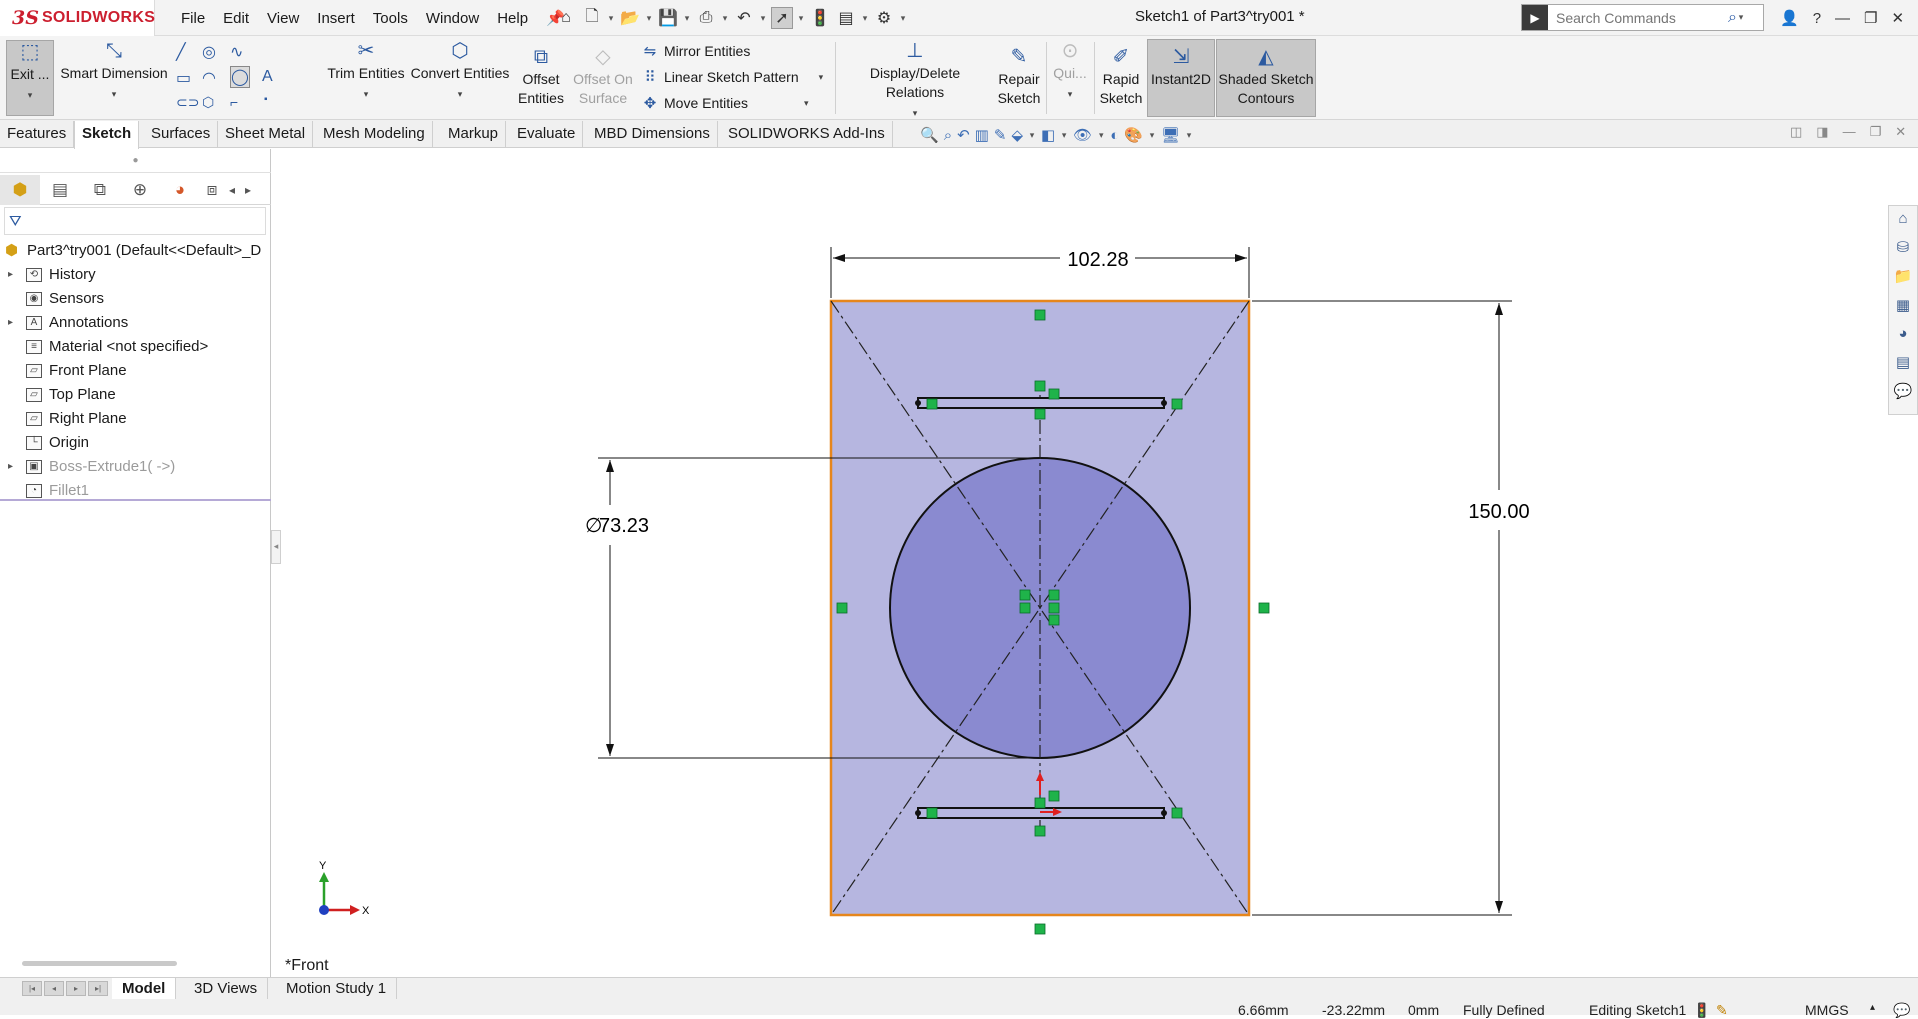 The image size is (1918, 1019). I want to click on display-delete-relations-button: ⊥ Display/Delete Relations ▾, so click(915, 79).